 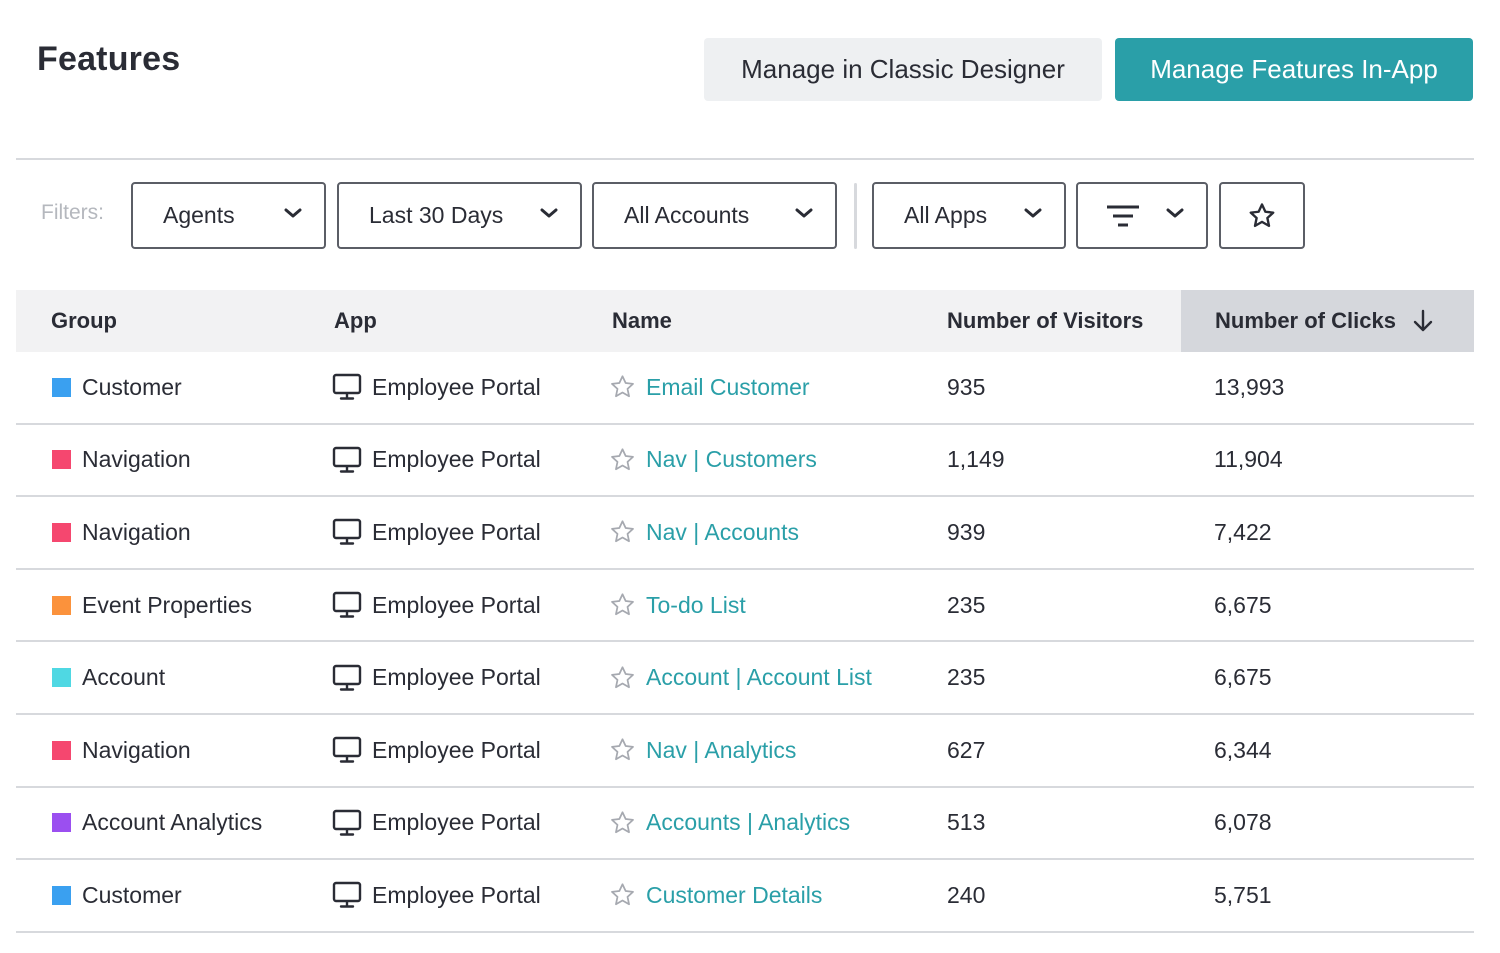 What do you see at coordinates (976, 459) in the screenshot?
I see `visitors-cell: 1,149` at bounding box center [976, 459].